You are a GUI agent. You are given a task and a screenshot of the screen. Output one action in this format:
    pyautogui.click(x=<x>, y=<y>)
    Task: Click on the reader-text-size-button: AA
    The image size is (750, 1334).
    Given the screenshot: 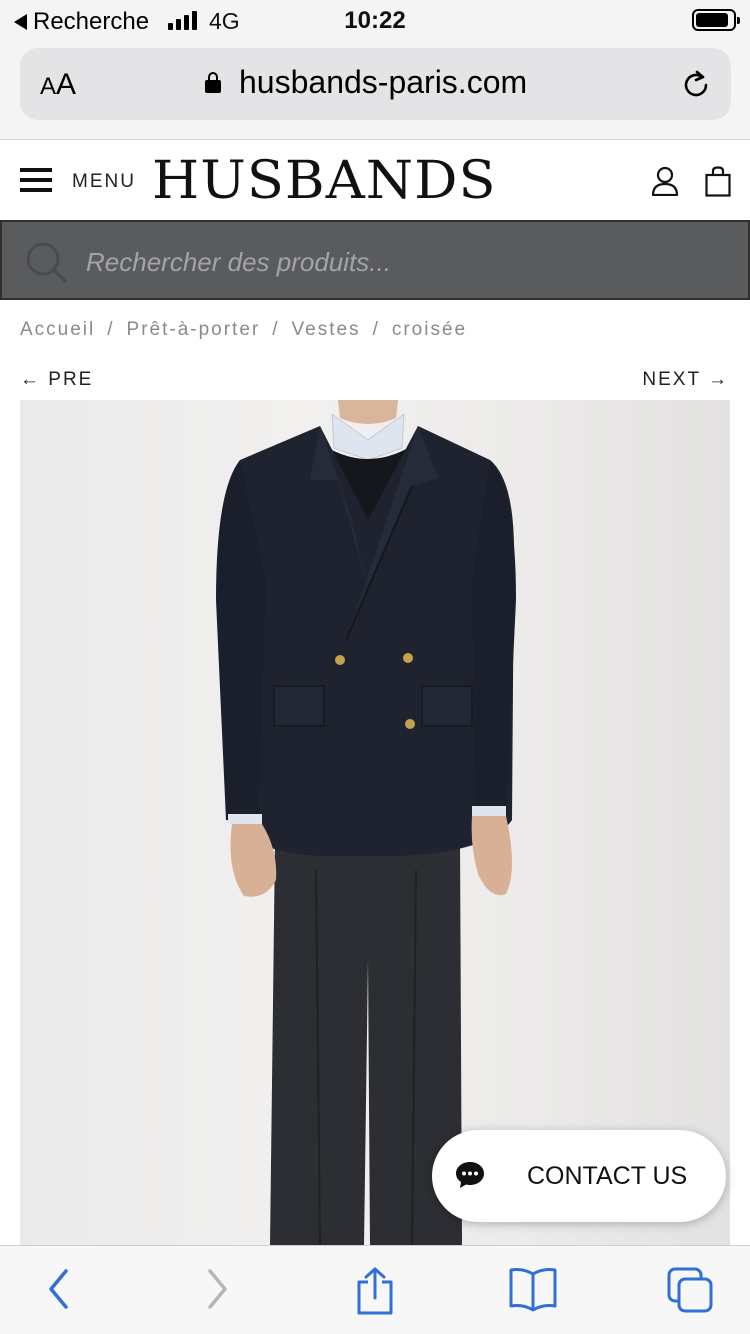 What is the action you would take?
    pyautogui.click(x=58, y=85)
    